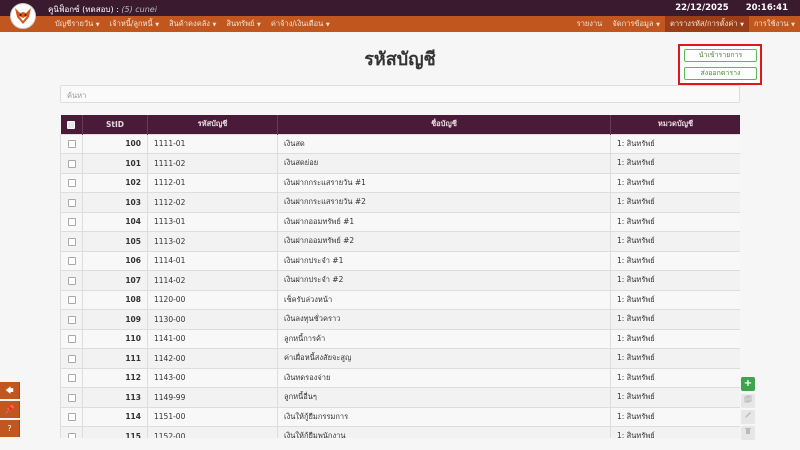  I want to click on table-row: 106 1114-01 เงินฝากประจำ #1 1: สินทรัพย์, so click(400, 260).